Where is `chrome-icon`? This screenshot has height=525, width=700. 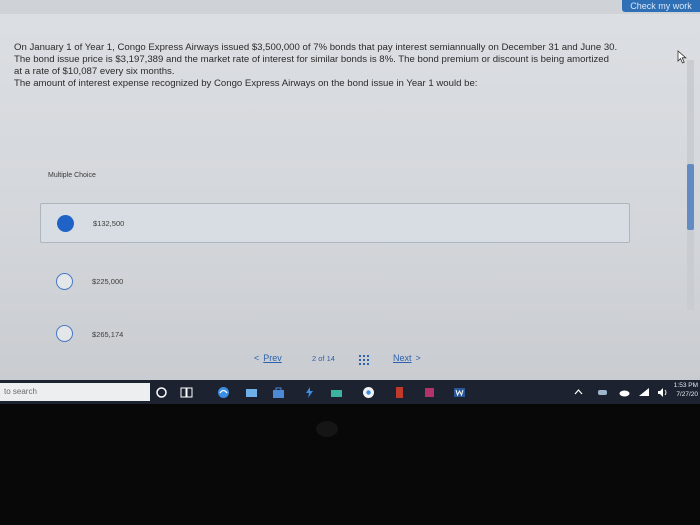 chrome-icon is located at coordinates (368, 392).